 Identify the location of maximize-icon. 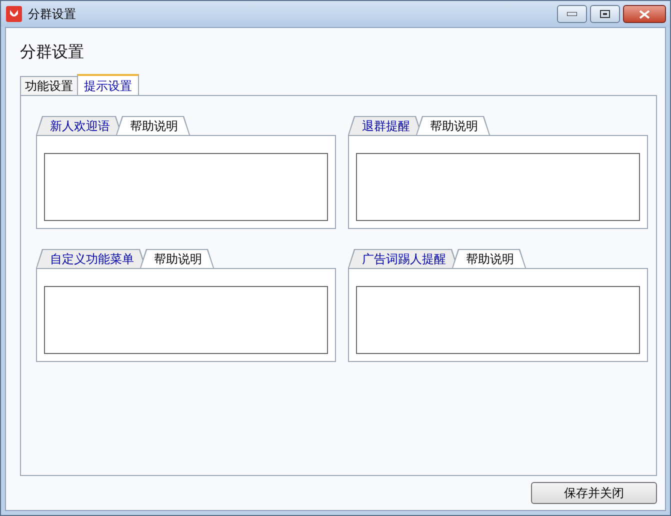
(605, 14).